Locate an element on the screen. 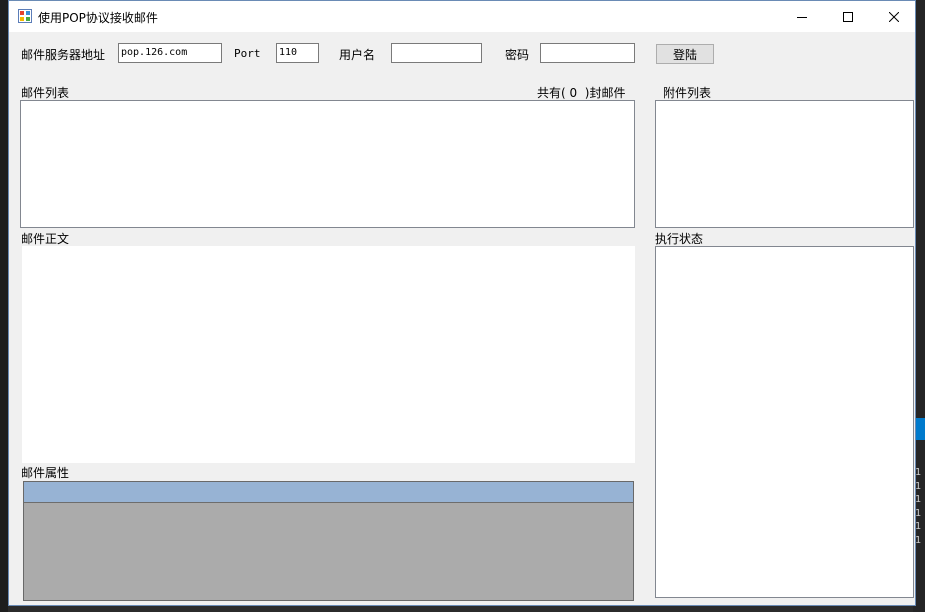 This screenshot has height=612, width=925. mail-body-label: 邮件正文 is located at coordinates (45, 239).